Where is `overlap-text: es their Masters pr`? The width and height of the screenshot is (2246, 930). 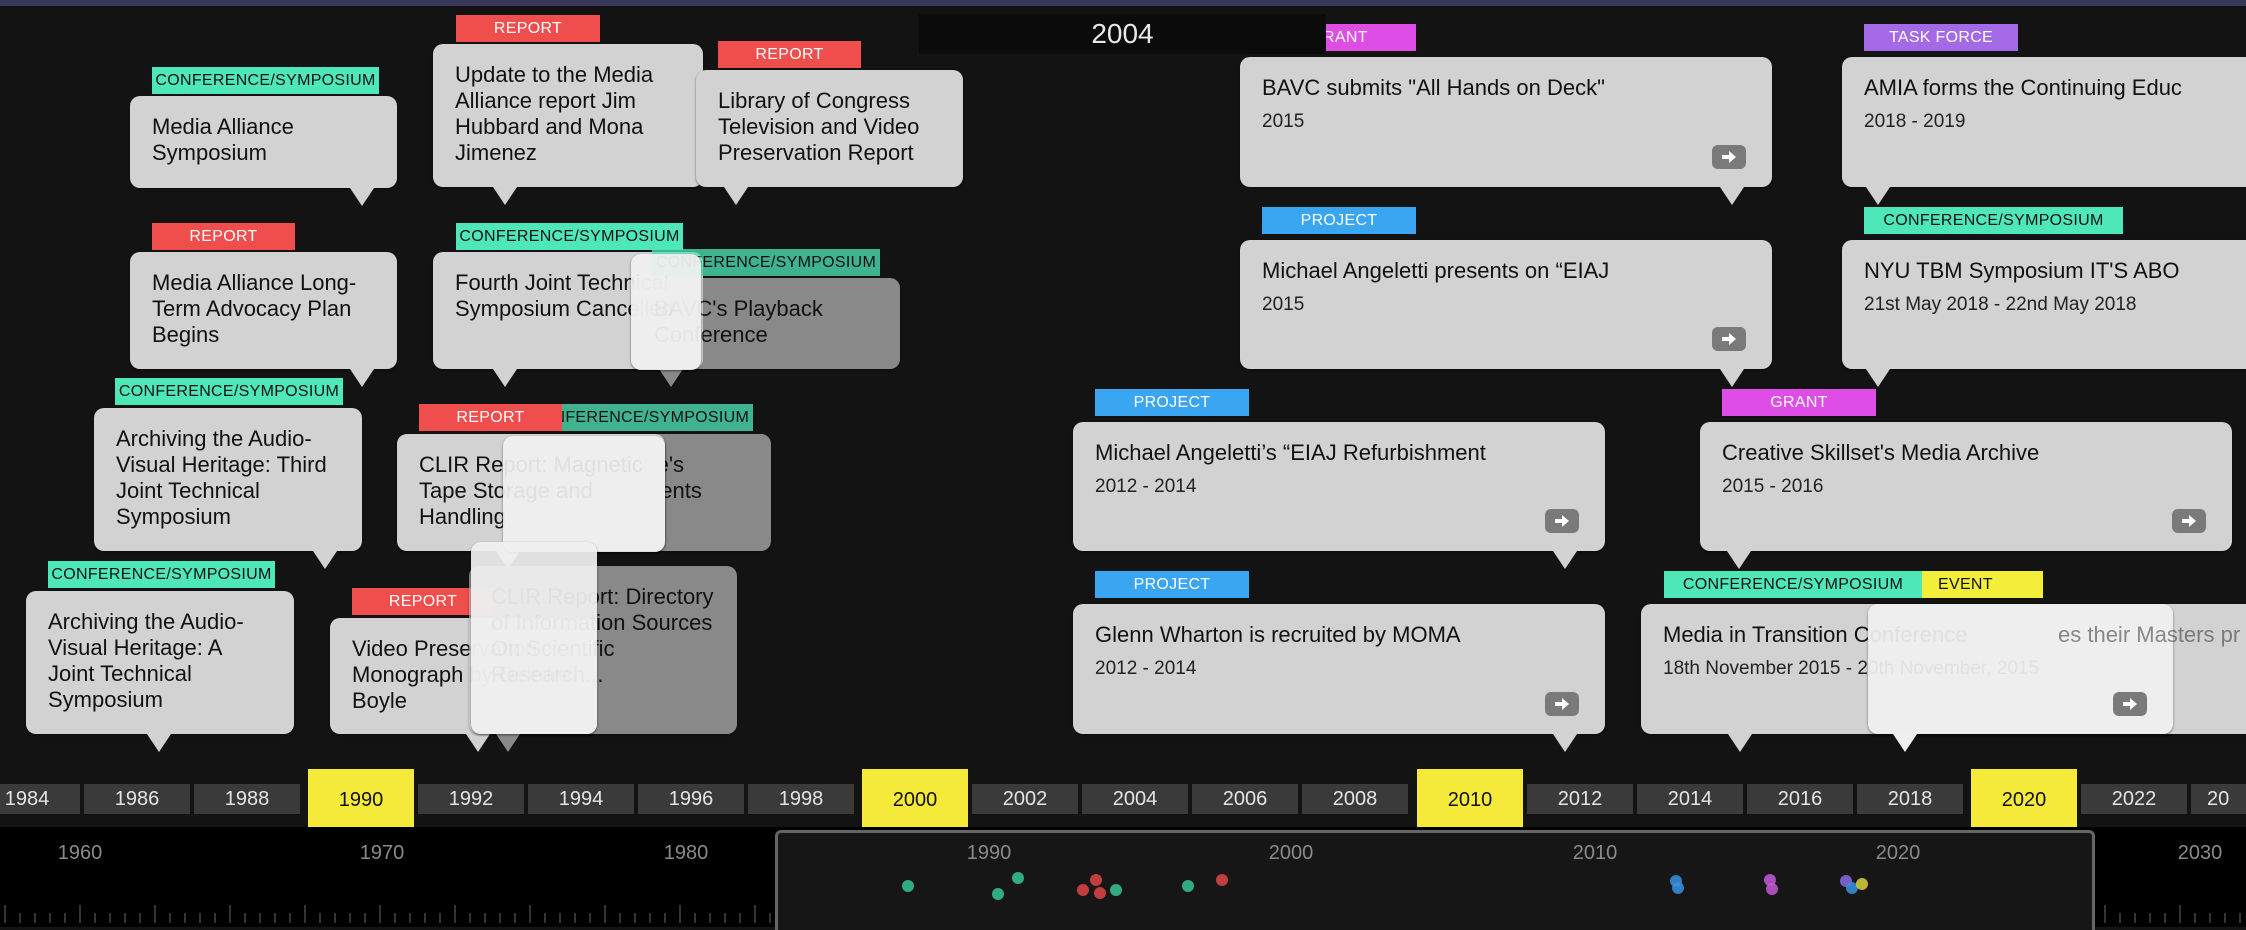 overlap-text: es their Masters pr is located at coordinates (2149, 634).